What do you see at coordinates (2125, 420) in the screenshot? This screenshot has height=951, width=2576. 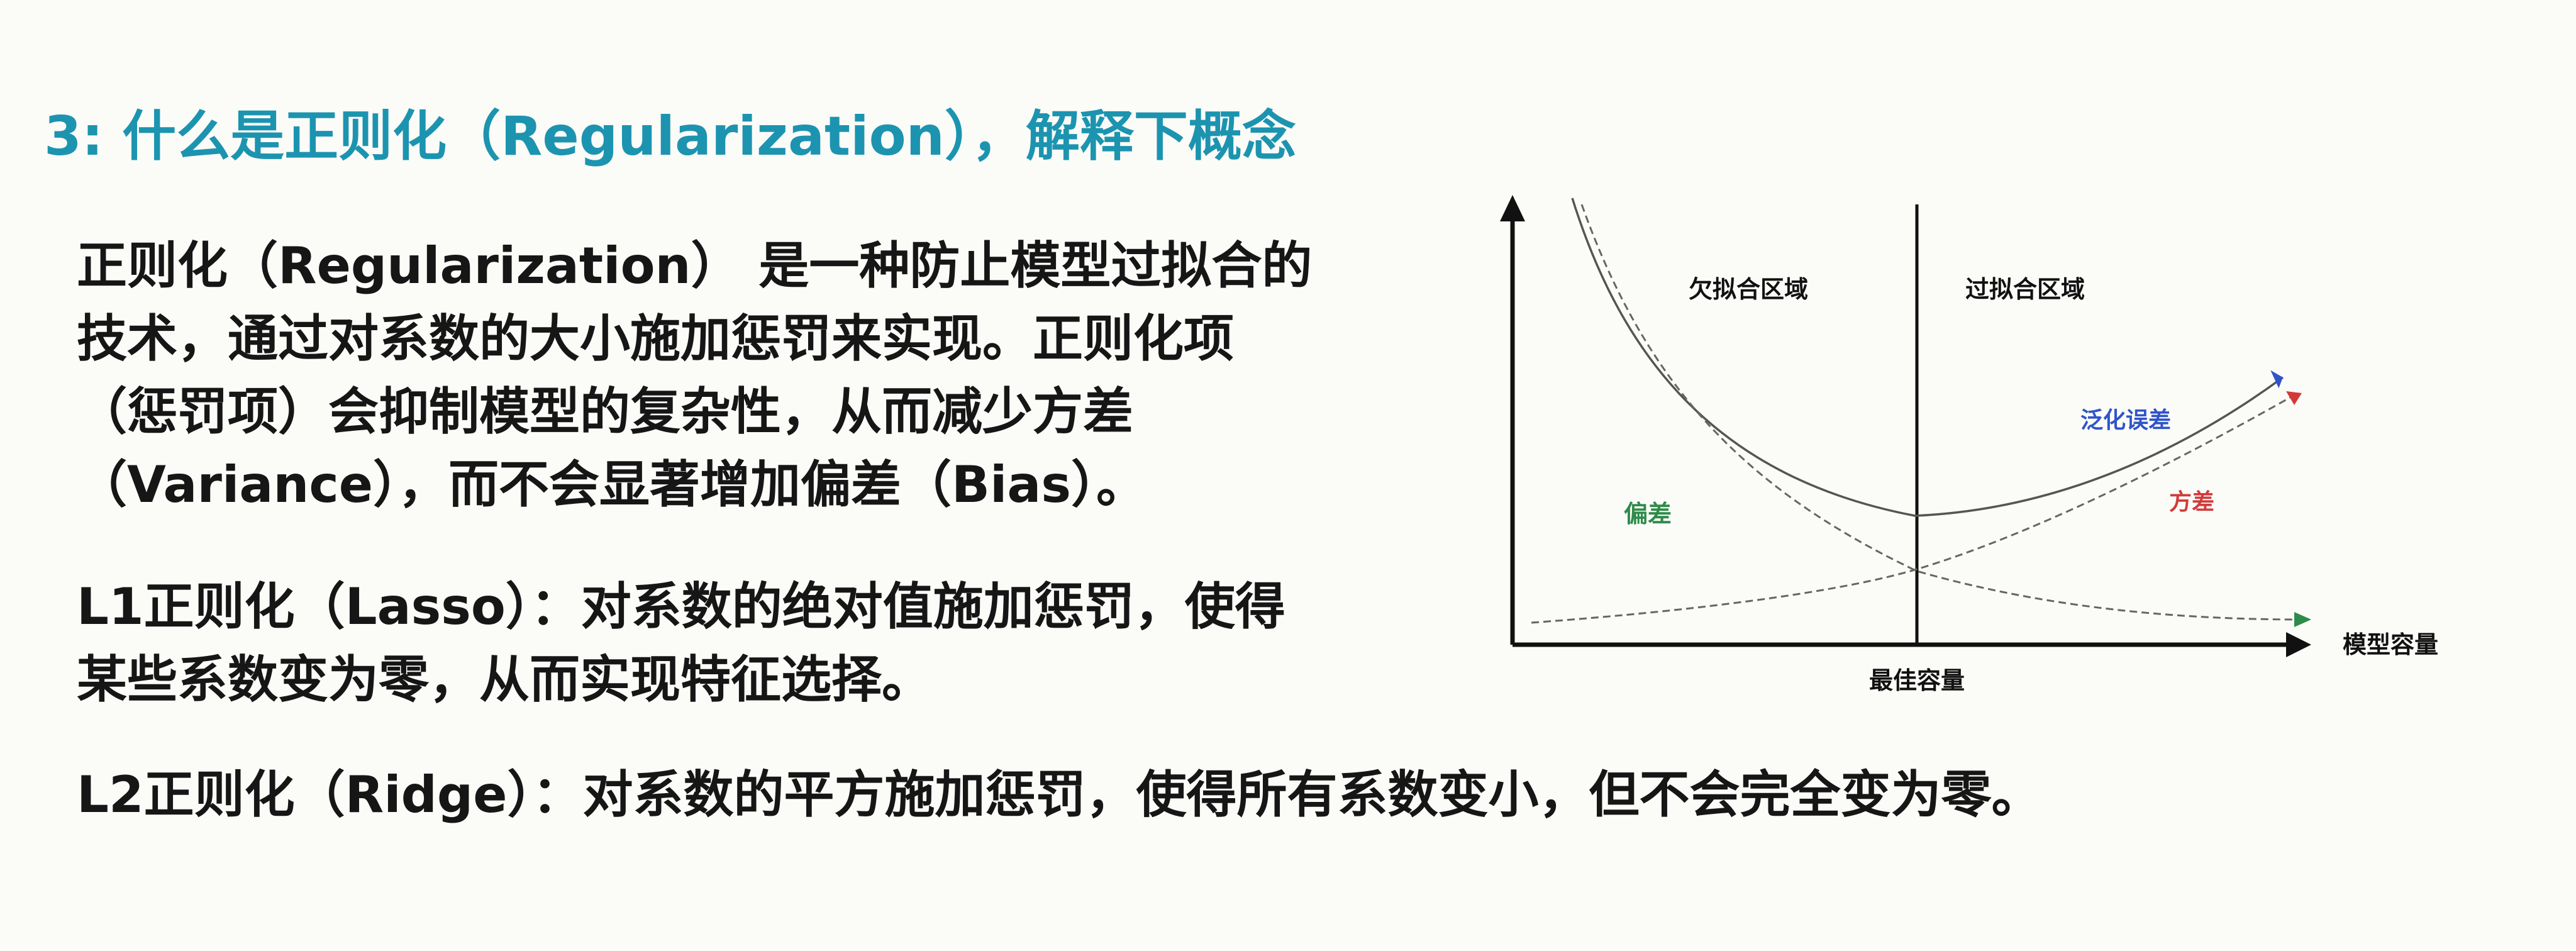 I see `generalization-error-label: 泛化误差` at bounding box center [2125, 420].